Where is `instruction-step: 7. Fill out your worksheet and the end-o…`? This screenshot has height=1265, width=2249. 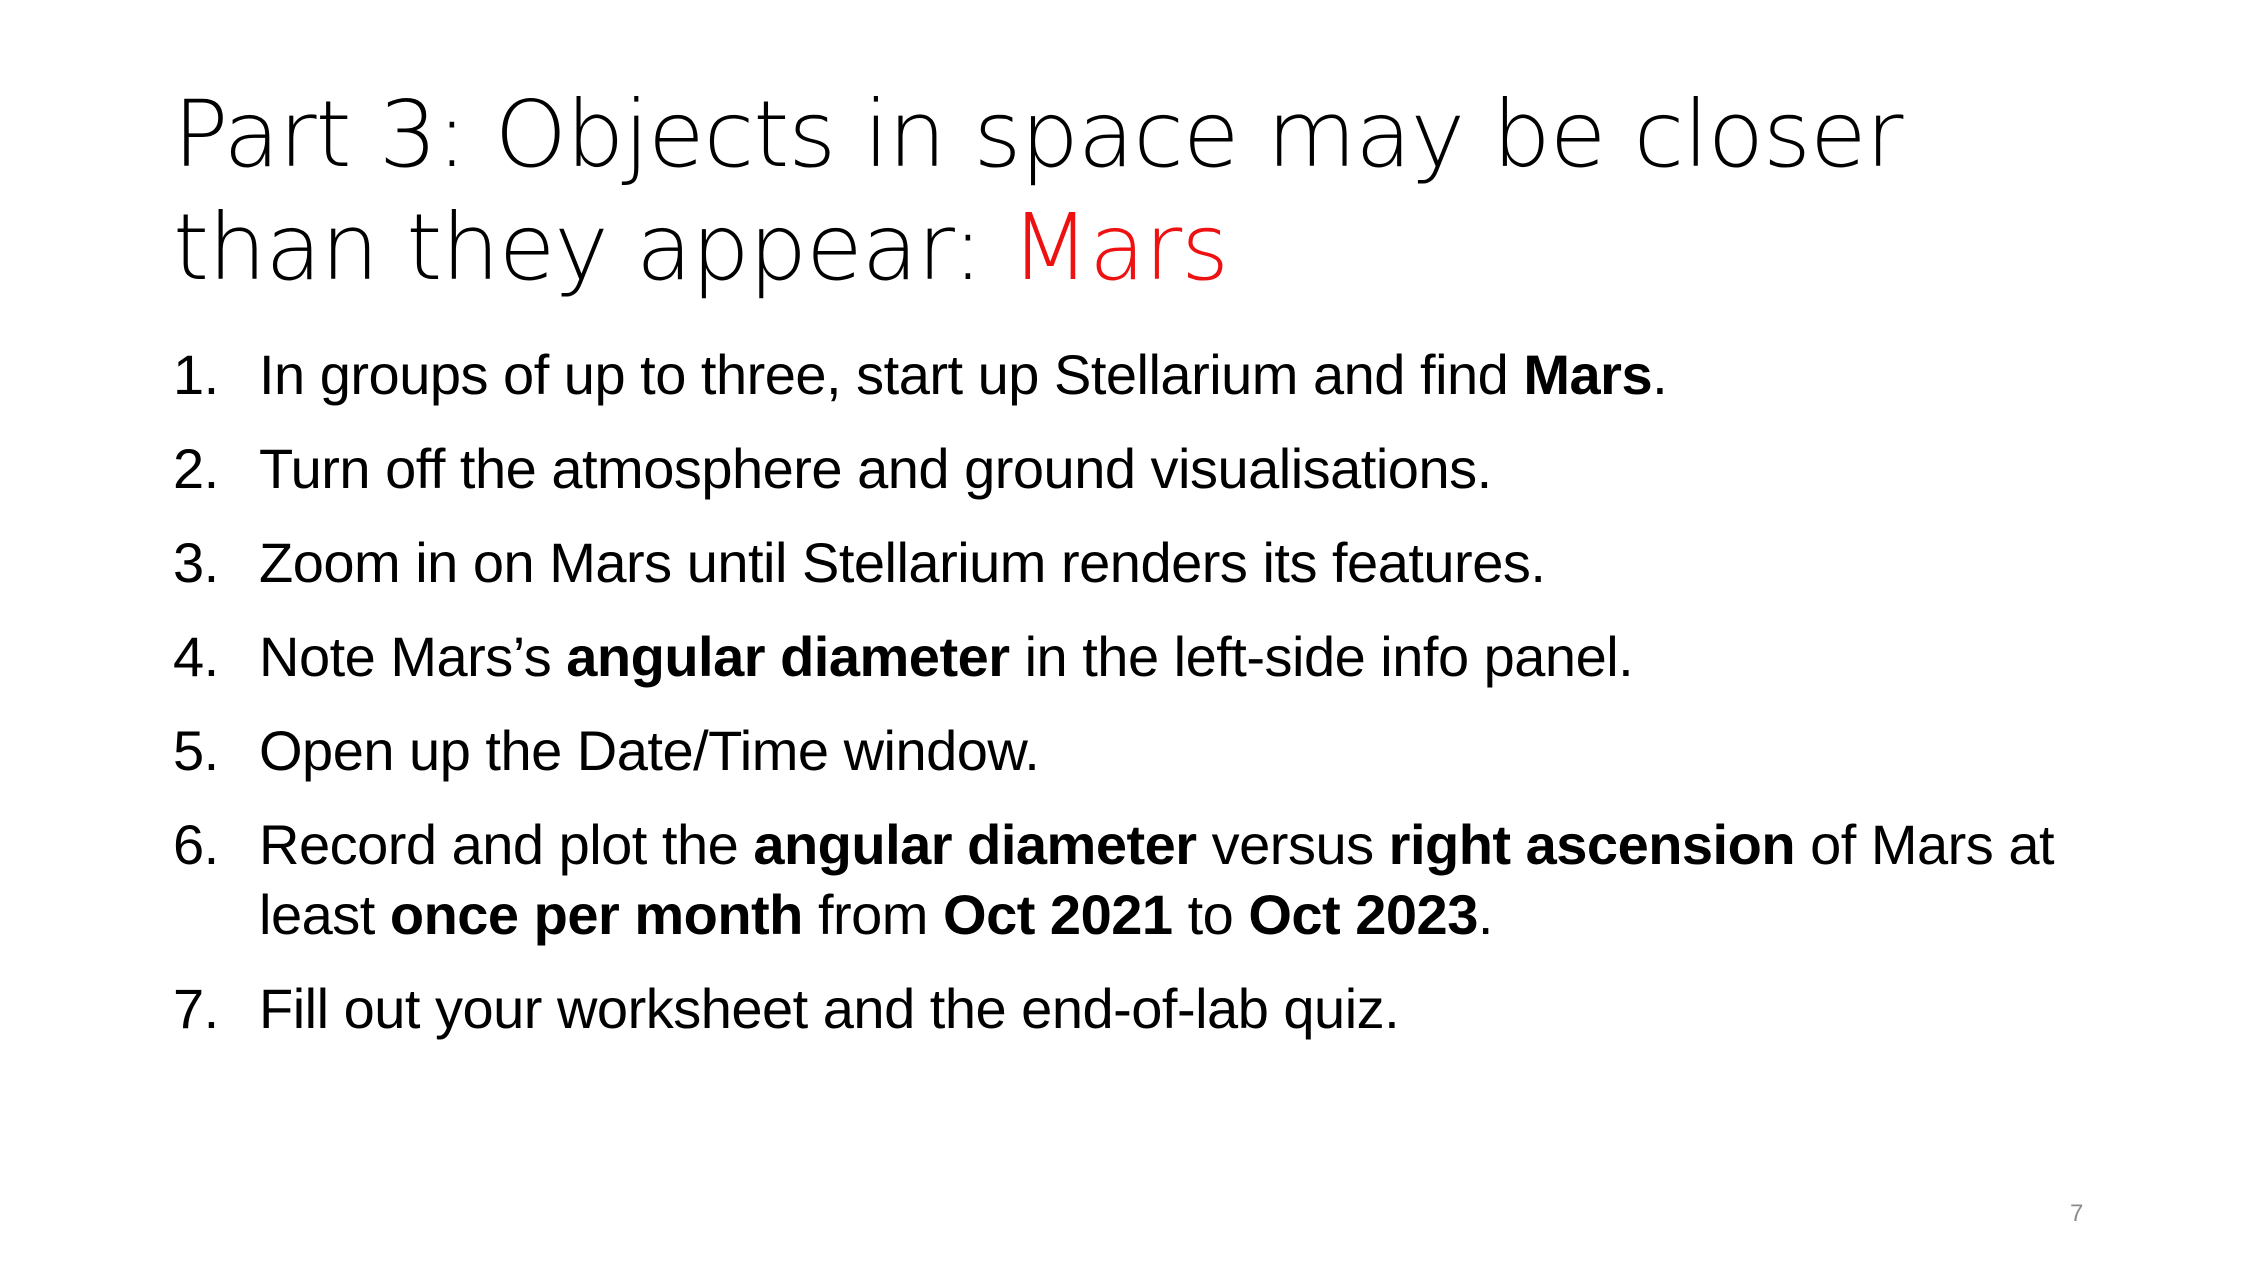 instruction-step: 7. Fill out your worksheet and the end-o… is located at coordinates (1123, 1009).